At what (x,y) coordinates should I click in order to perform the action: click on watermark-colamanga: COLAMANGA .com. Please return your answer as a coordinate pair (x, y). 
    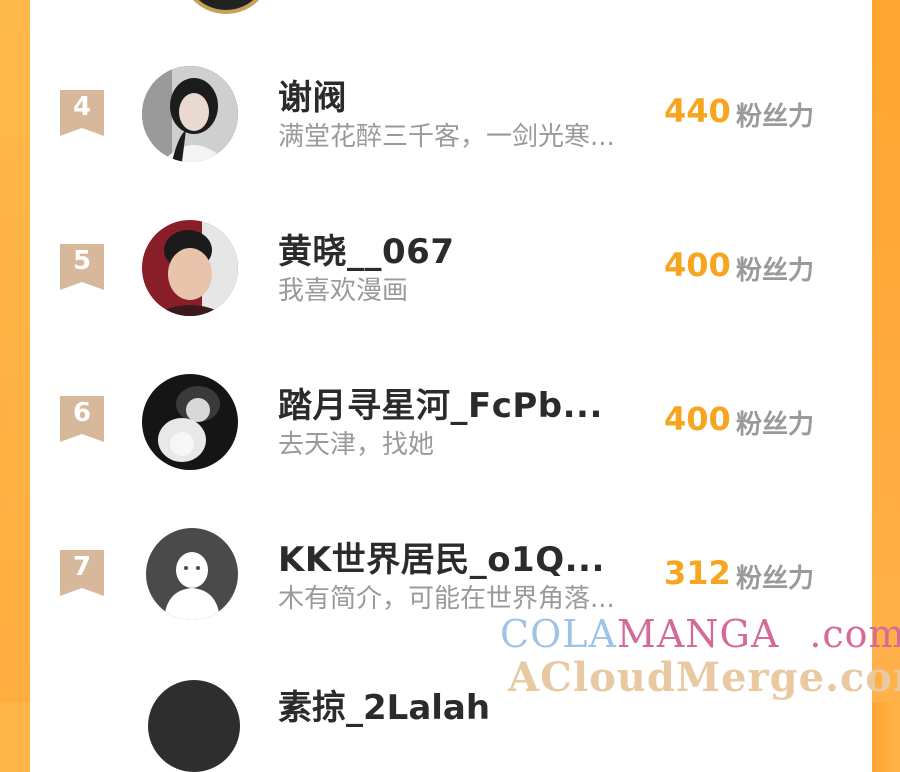
    Looking at the image, I should click on (700, 634).